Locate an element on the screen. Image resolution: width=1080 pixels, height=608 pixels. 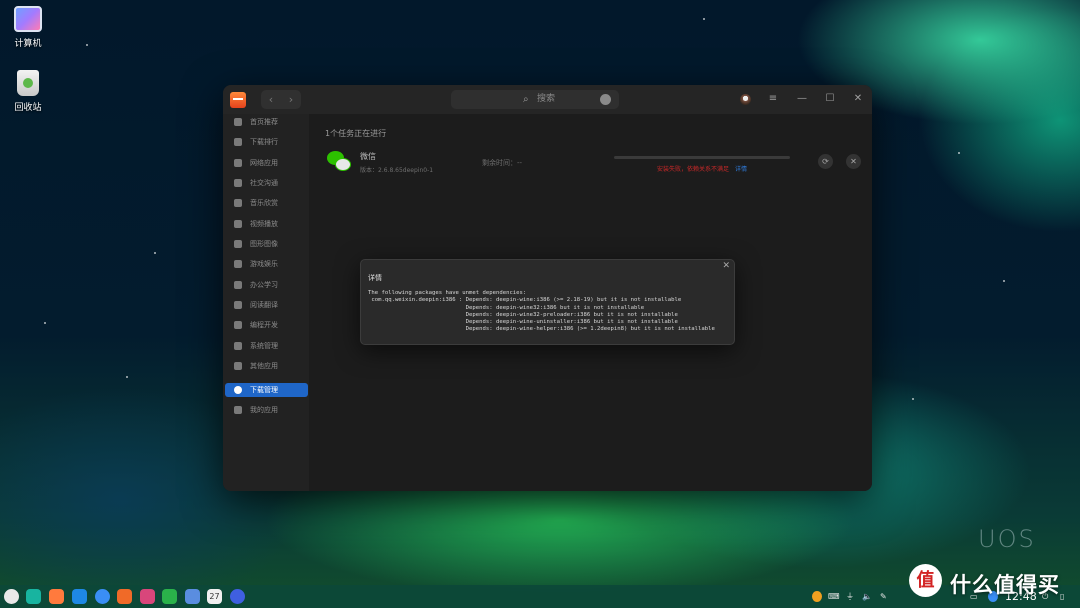
sidebar-item-label: 社交沟通 is located at coordinates (264, 183).